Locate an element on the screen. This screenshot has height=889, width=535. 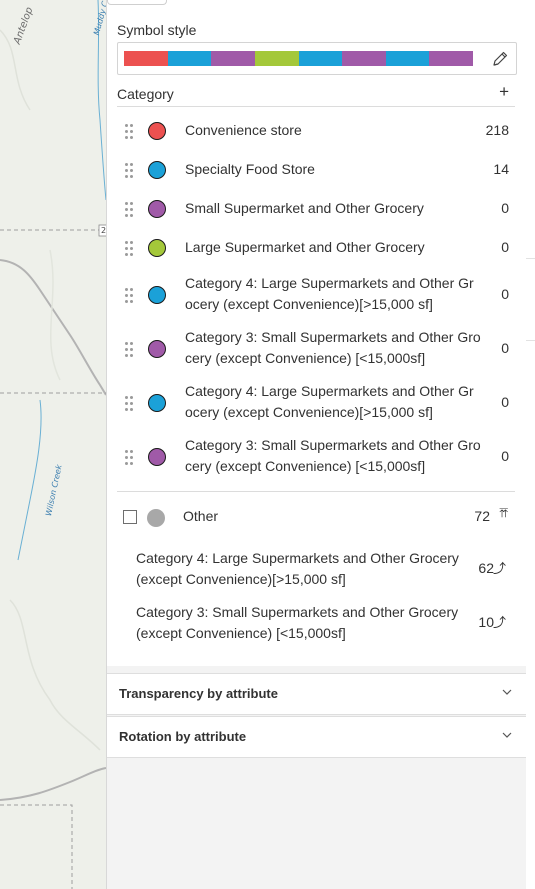
category-row: Convenience store 218 is located at coordinates (316, 131).